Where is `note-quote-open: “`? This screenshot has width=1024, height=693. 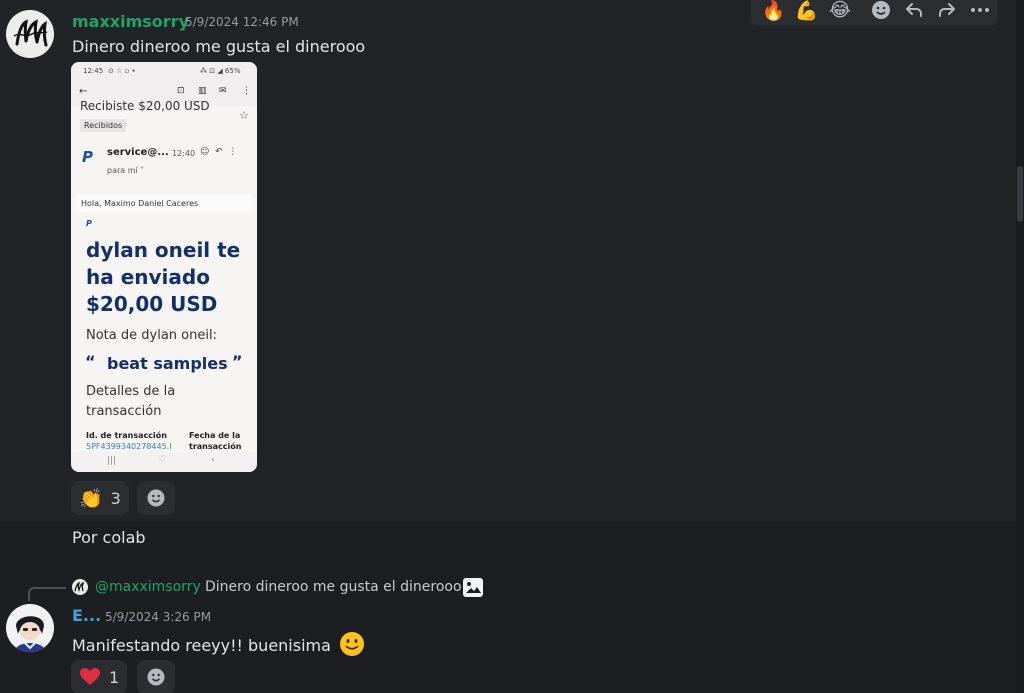 note-quote-open: “ is located at coordinates (90, 361).